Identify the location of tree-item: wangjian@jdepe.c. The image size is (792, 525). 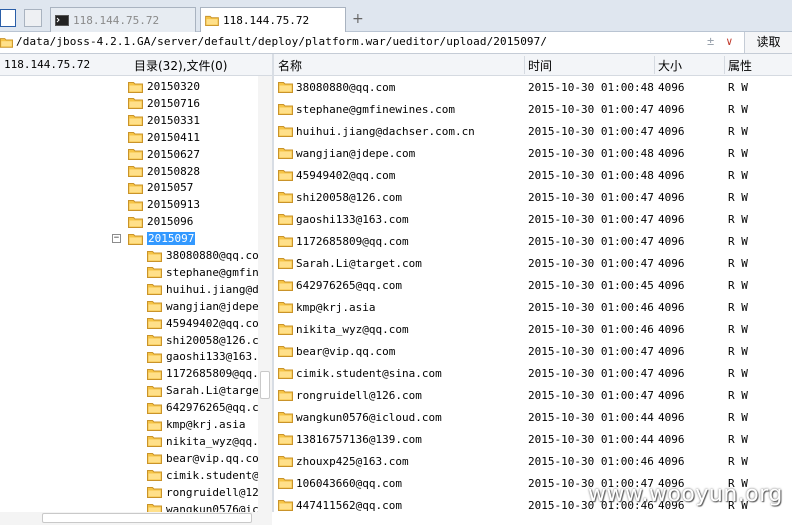
(209, 306).